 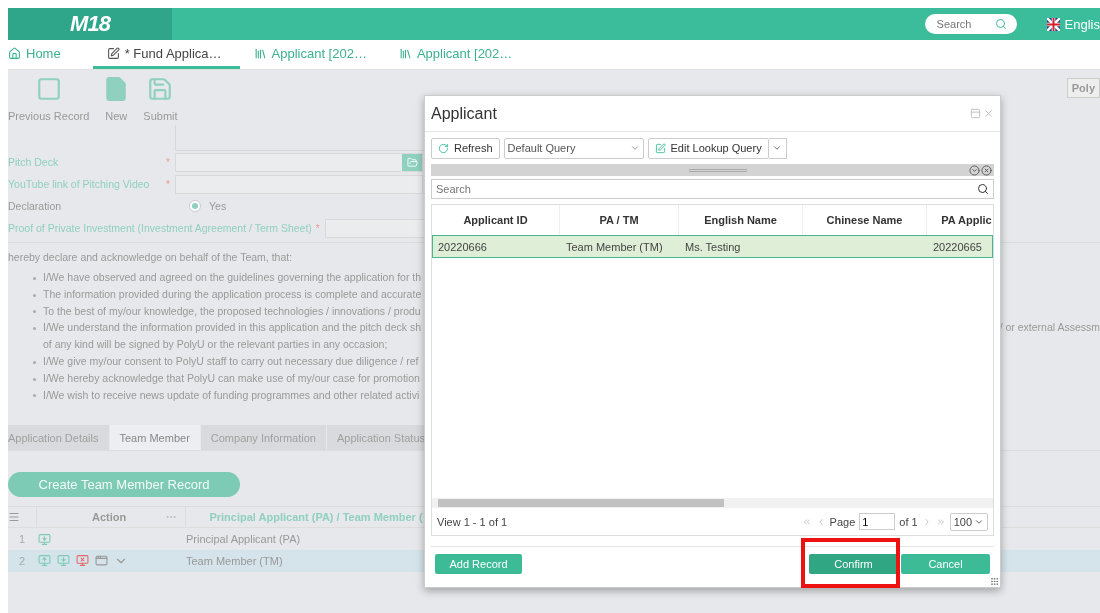 I want to click on field-label: Pitch Deck, so click(x=33, y=162).